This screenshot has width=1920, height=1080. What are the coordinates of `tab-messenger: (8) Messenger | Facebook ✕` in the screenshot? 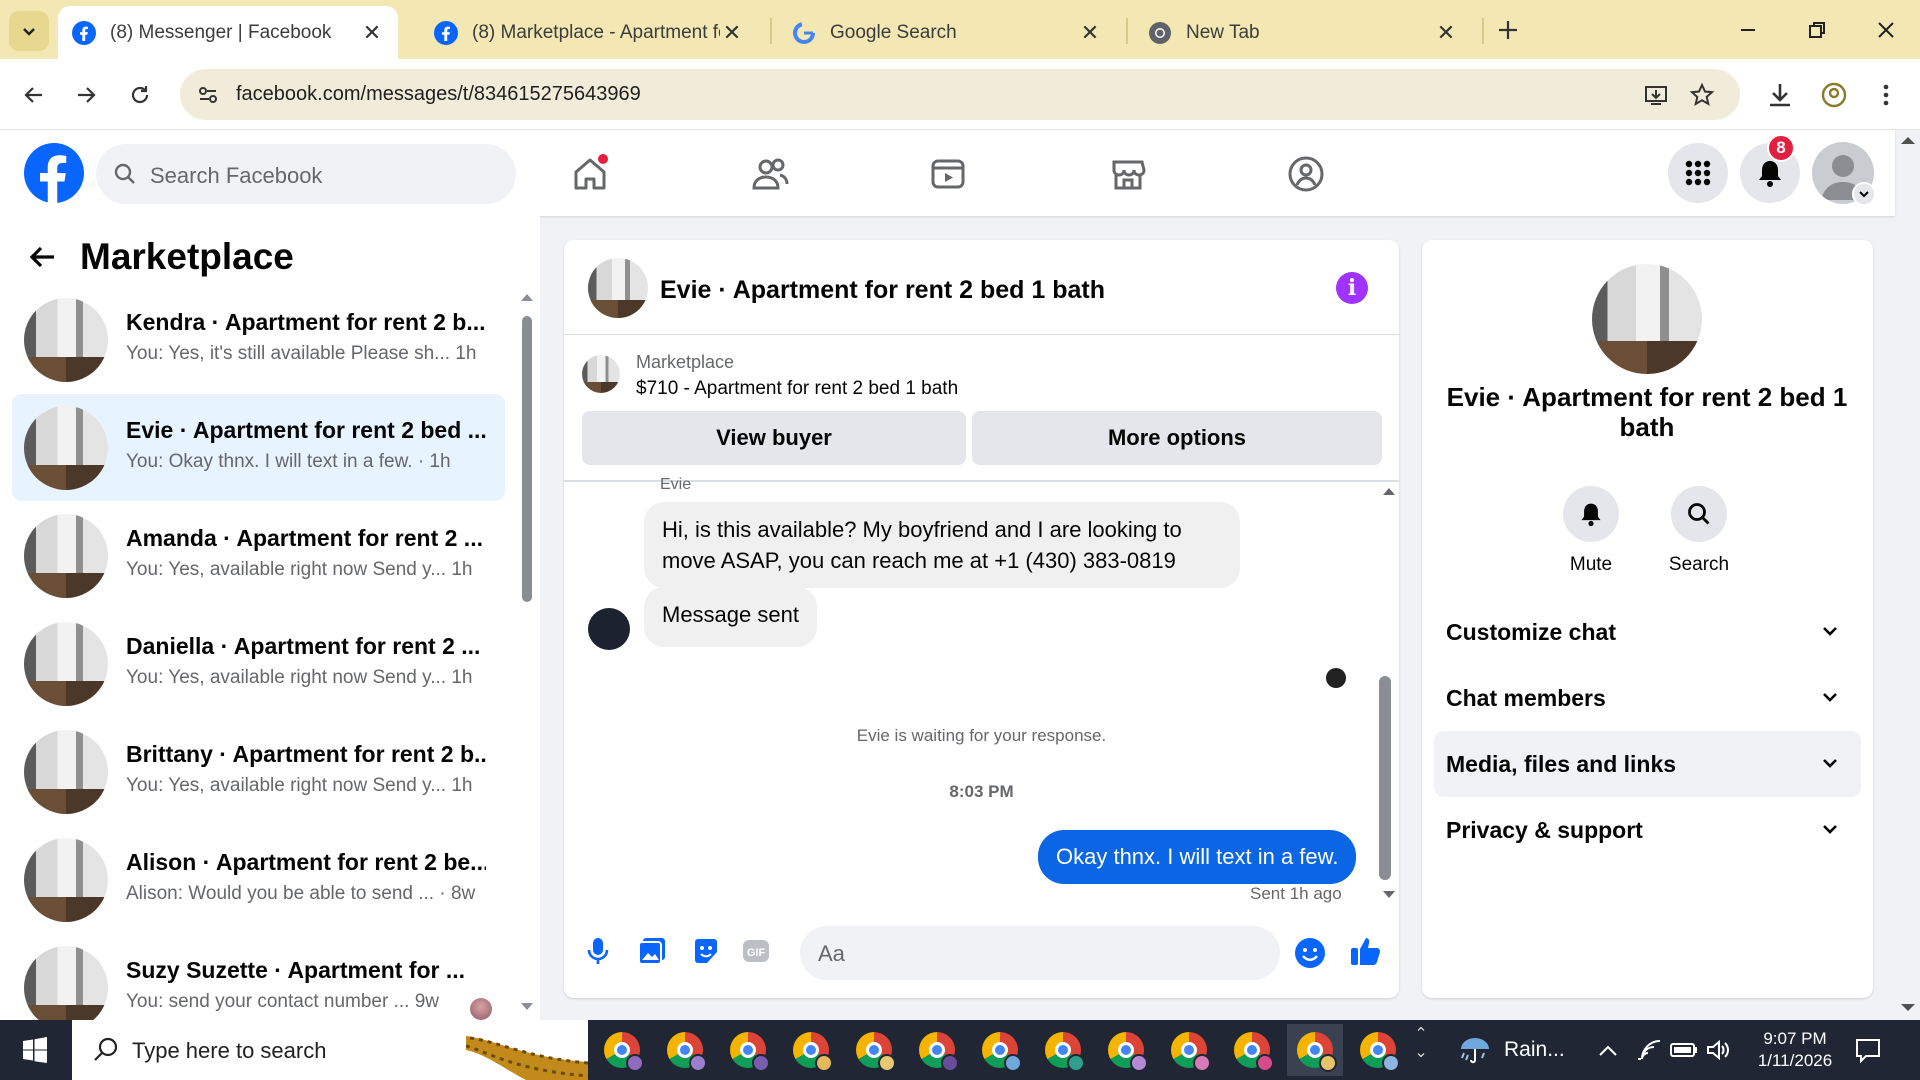 It's located at (228, 32).